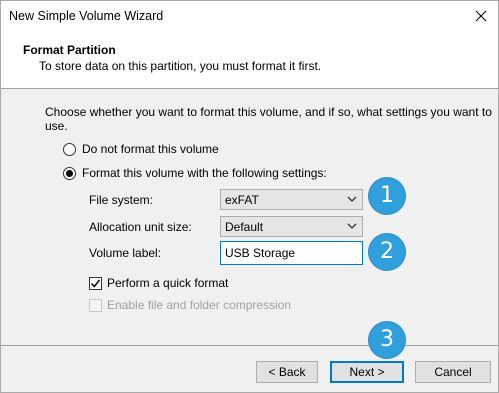 The image size is (499, 393). What do you see at coordinates (249, 16) in the screenshot?
I see `title-bar: New Simple Volume Wizard` at bounding box center [249, 16].